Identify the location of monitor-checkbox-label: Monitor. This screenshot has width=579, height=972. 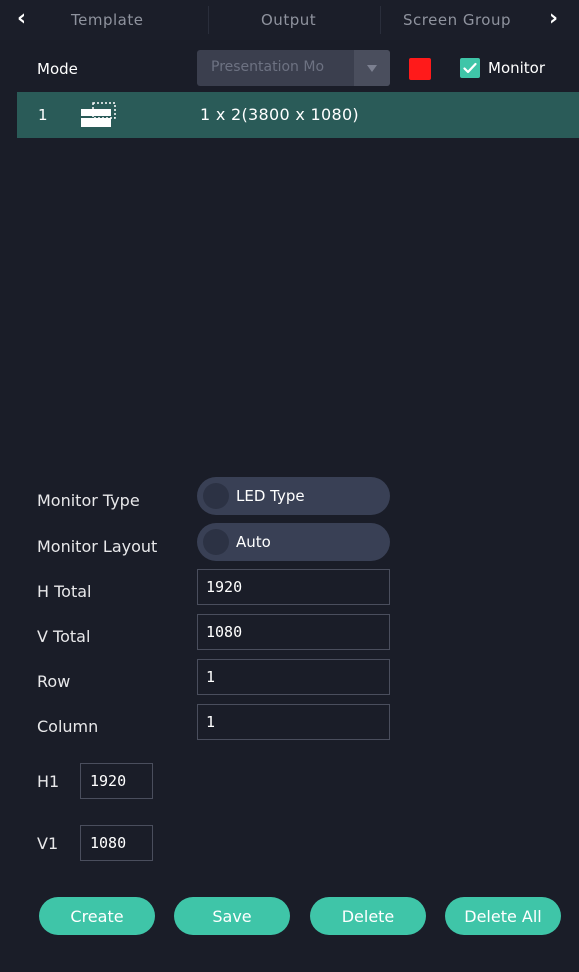
(517, 68).